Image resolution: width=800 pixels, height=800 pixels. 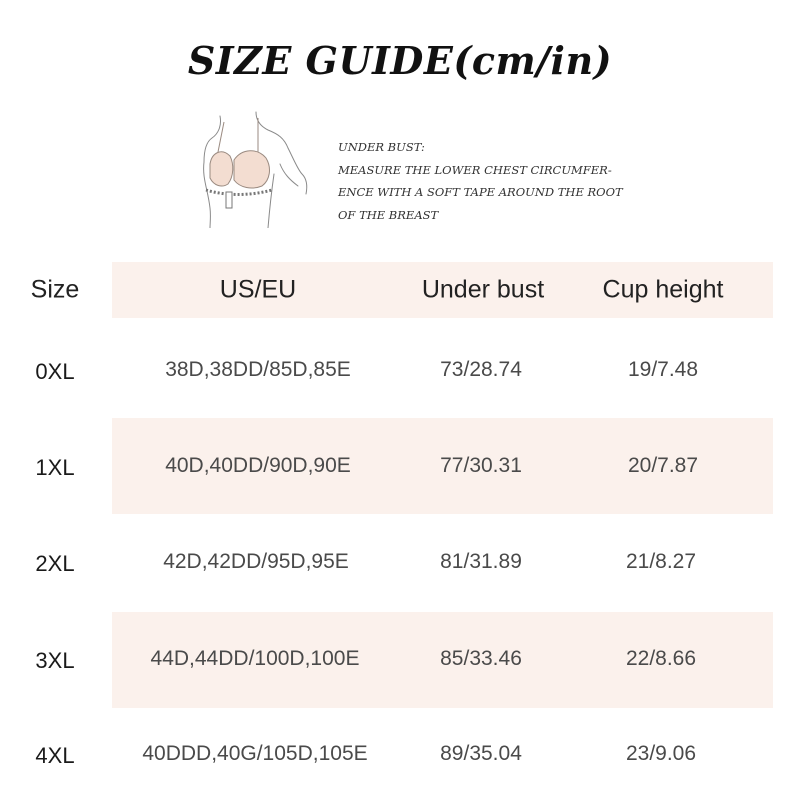 I want to click on page-title: SIZE GUIDE(cm/in), so click(x=400, y=60).